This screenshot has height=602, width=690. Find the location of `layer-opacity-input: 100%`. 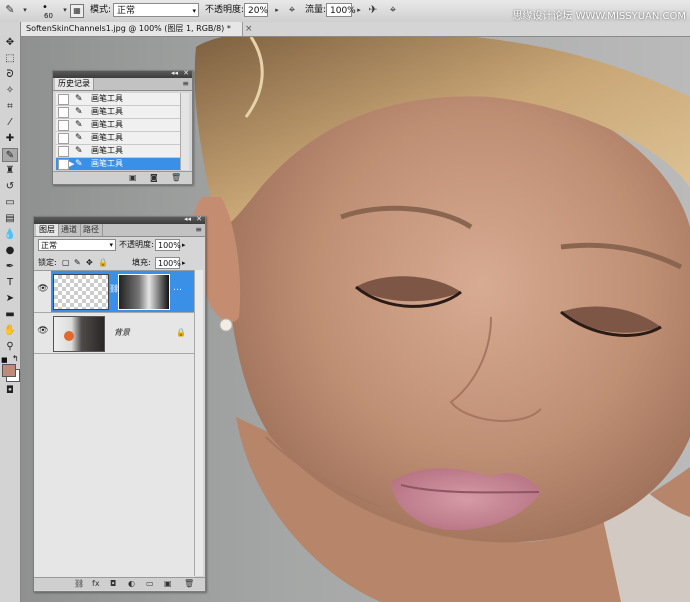

layer-opacity-input: 100% is located at coordinates (168, 245).